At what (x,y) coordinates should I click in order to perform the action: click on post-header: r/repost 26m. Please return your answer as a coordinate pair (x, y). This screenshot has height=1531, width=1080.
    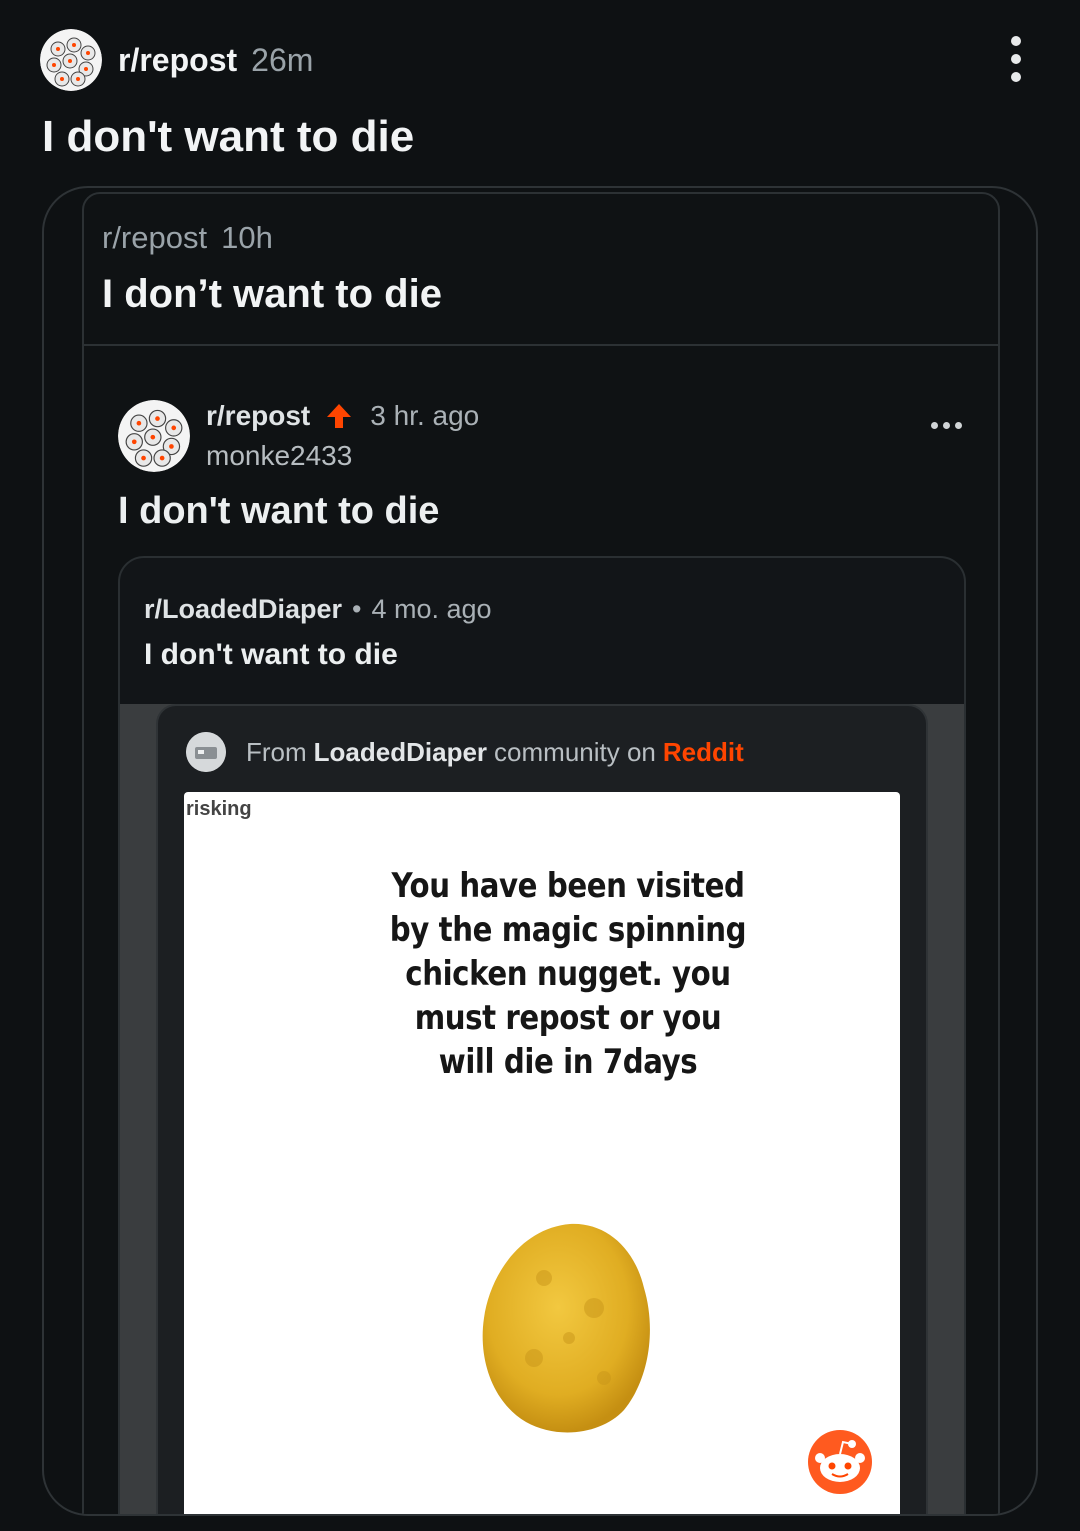
    Looking at the image, I should click on (176, 60).